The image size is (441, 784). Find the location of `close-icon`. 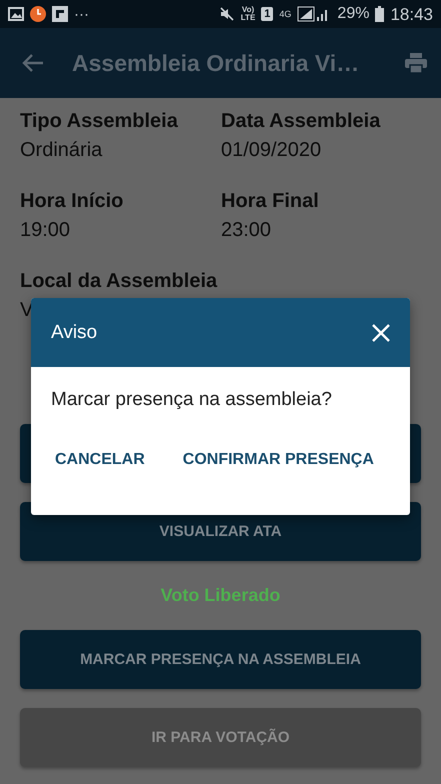

close-icon is located at coordinates (381, 333).